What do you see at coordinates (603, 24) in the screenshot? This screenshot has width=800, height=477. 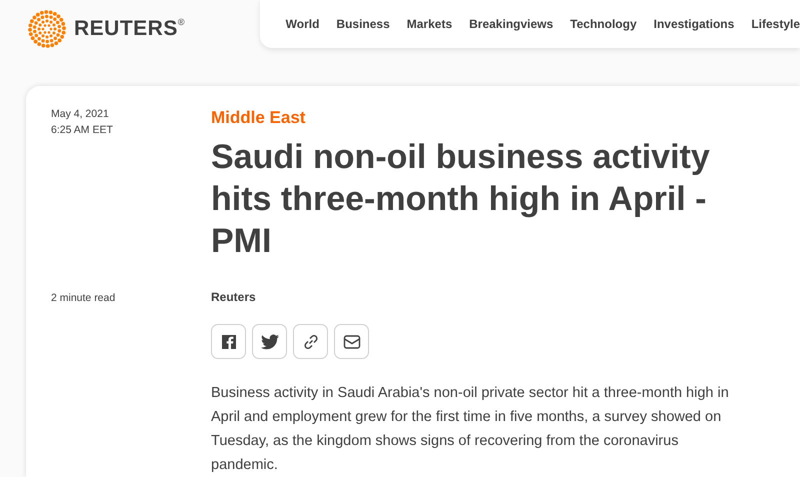 I see `nav-link: Technology` at bounding box center [603, 24].